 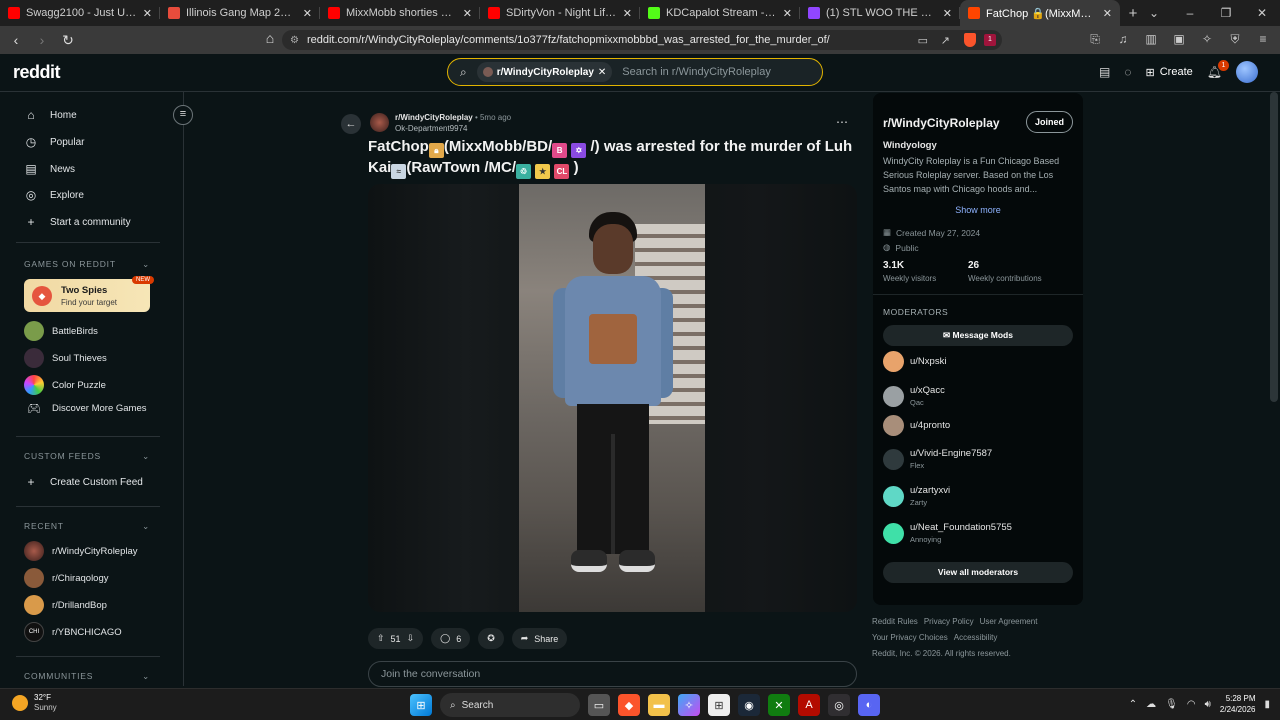 What do you see at coordinates (976, 637) in the screenshot?
I see `footer-link: Accessibility` at bounding box center [976, 637].